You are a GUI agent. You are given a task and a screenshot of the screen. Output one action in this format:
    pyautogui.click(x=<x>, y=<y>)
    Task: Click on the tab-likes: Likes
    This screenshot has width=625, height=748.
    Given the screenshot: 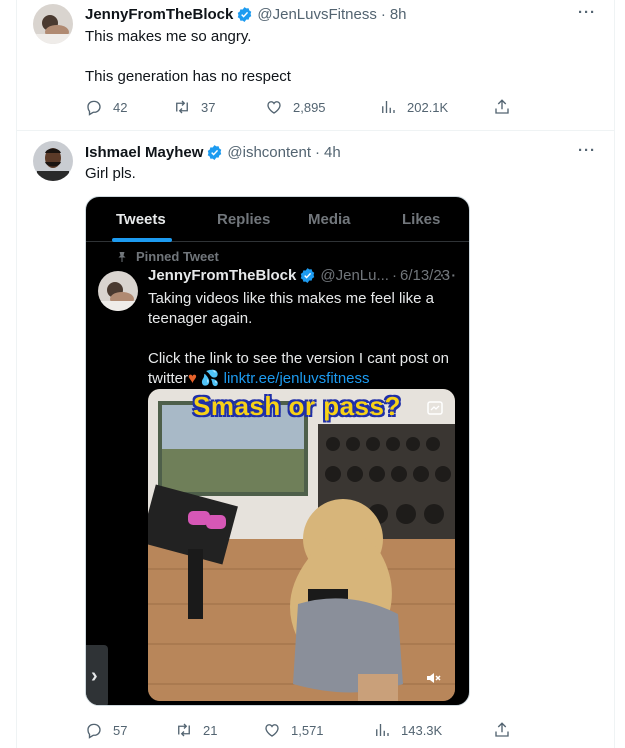 What is the action you would take?
    pyautogui.click(x=421, y=219)
    